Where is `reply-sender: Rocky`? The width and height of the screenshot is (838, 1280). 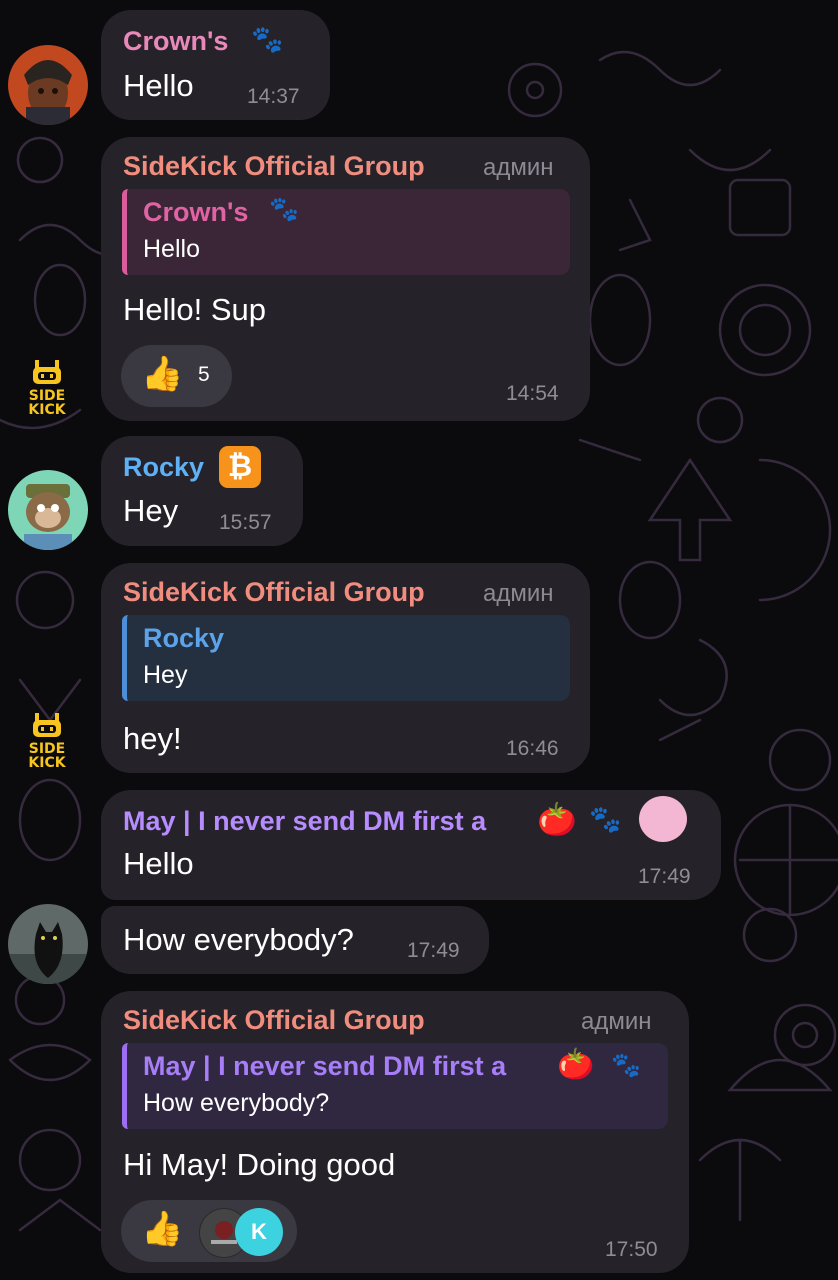
reply-sender: Rocky is located at coordinates (184, 638).